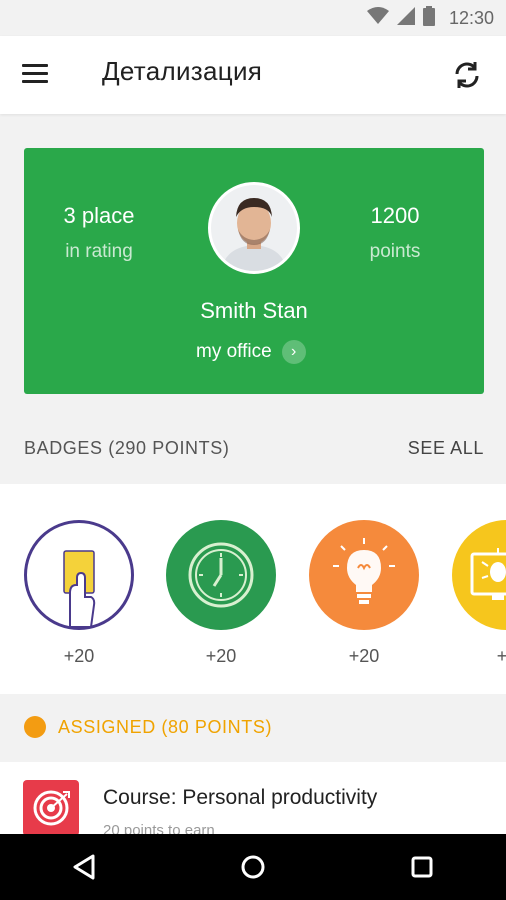 Image resolution: width=506 pixels, height=900 pixels. What do you see at coordinates (254, 228) in the screenshot?
I see `avatar` at bounding box center [254, 228].